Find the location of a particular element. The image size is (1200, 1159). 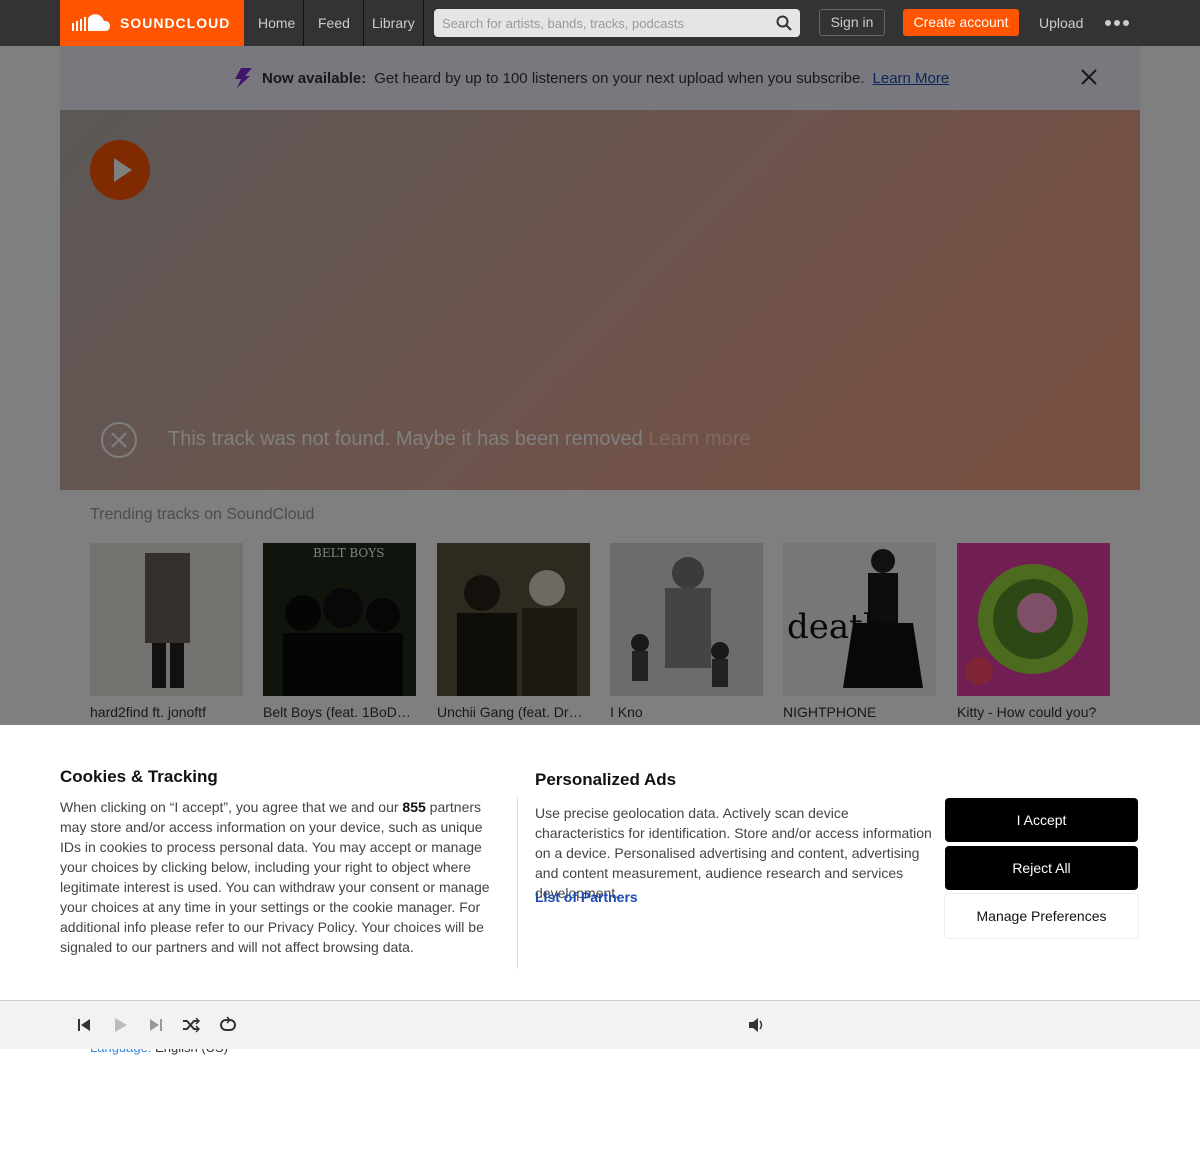

search-bar is located at coordinates (617, 23).